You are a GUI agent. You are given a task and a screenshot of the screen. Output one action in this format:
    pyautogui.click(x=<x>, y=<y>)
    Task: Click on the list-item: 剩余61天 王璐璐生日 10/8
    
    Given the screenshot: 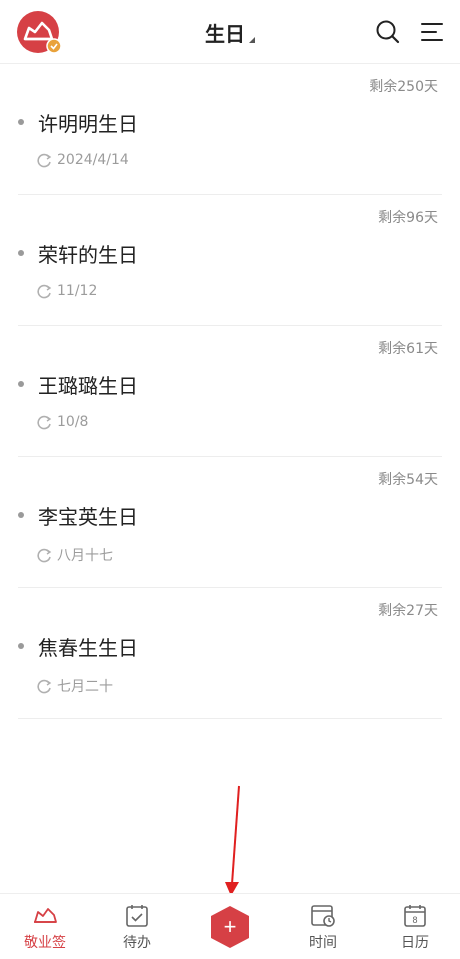 What is the action you would take?
    pyautogui.click(x=230, y=391)
    